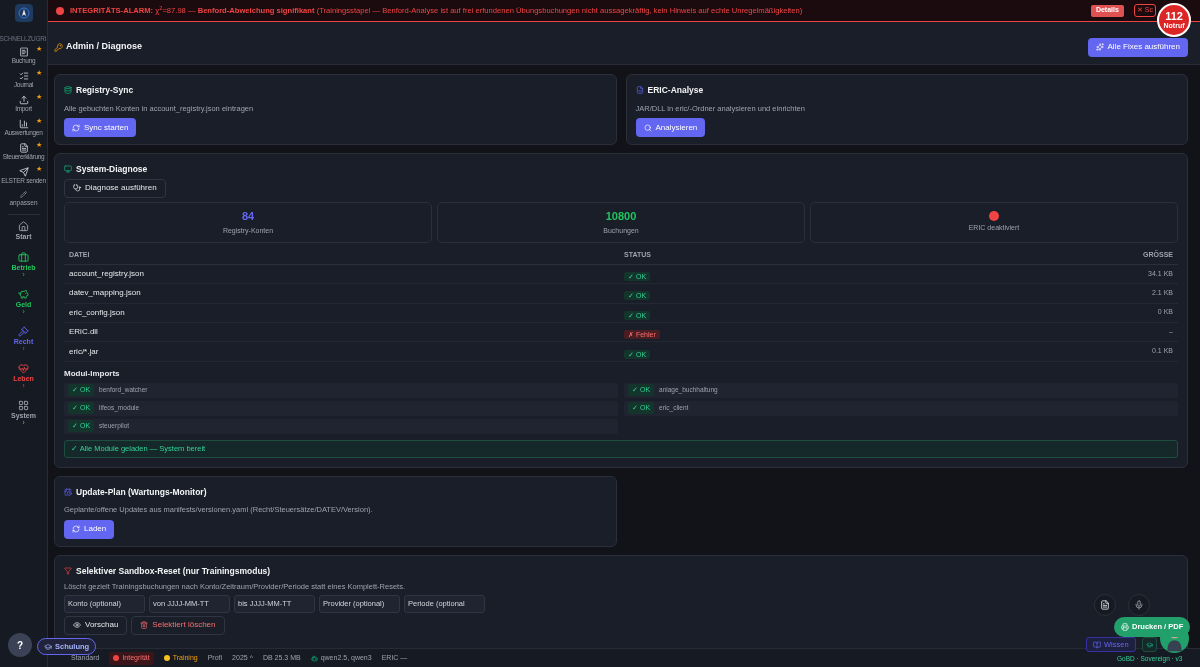  What do you see at coordinates (23, 331) in the screenshot?
I see `gavel-icon` at bounding box center [23, 331].